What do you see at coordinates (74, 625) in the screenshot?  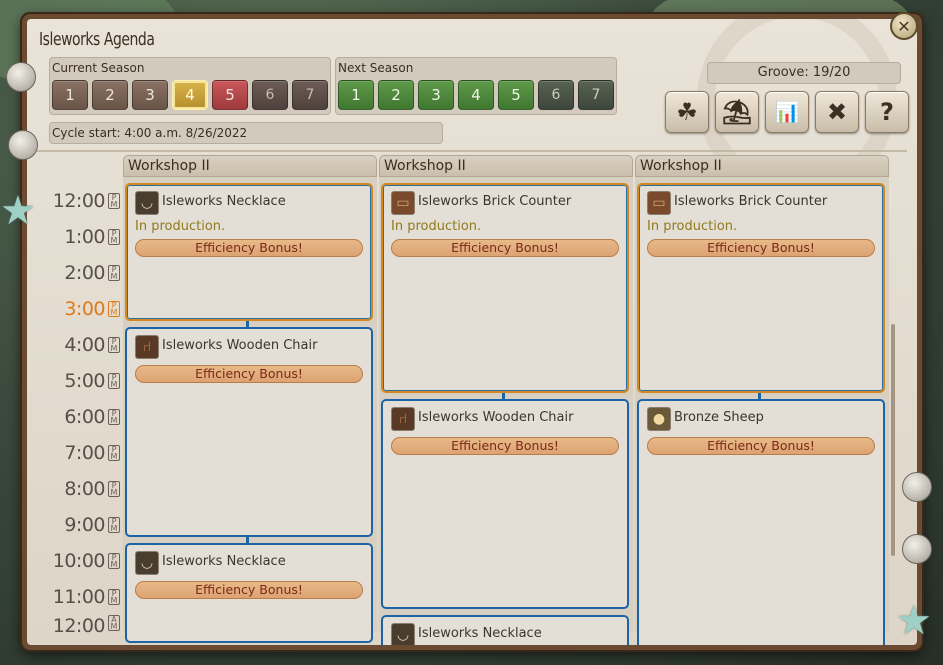 I see `time-row: 12:00 A M` at bounding box center [74, 625].